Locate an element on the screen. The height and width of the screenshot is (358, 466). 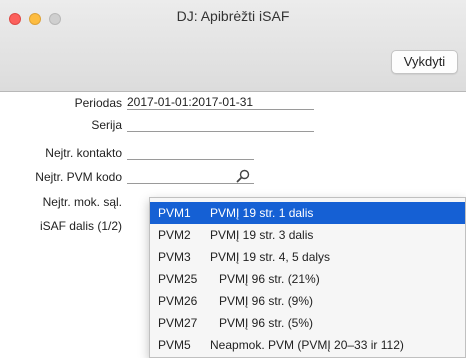
dropdown-option: PVM27 PVMĮ 96 str. (5%) is located at coordinates (307, 323).